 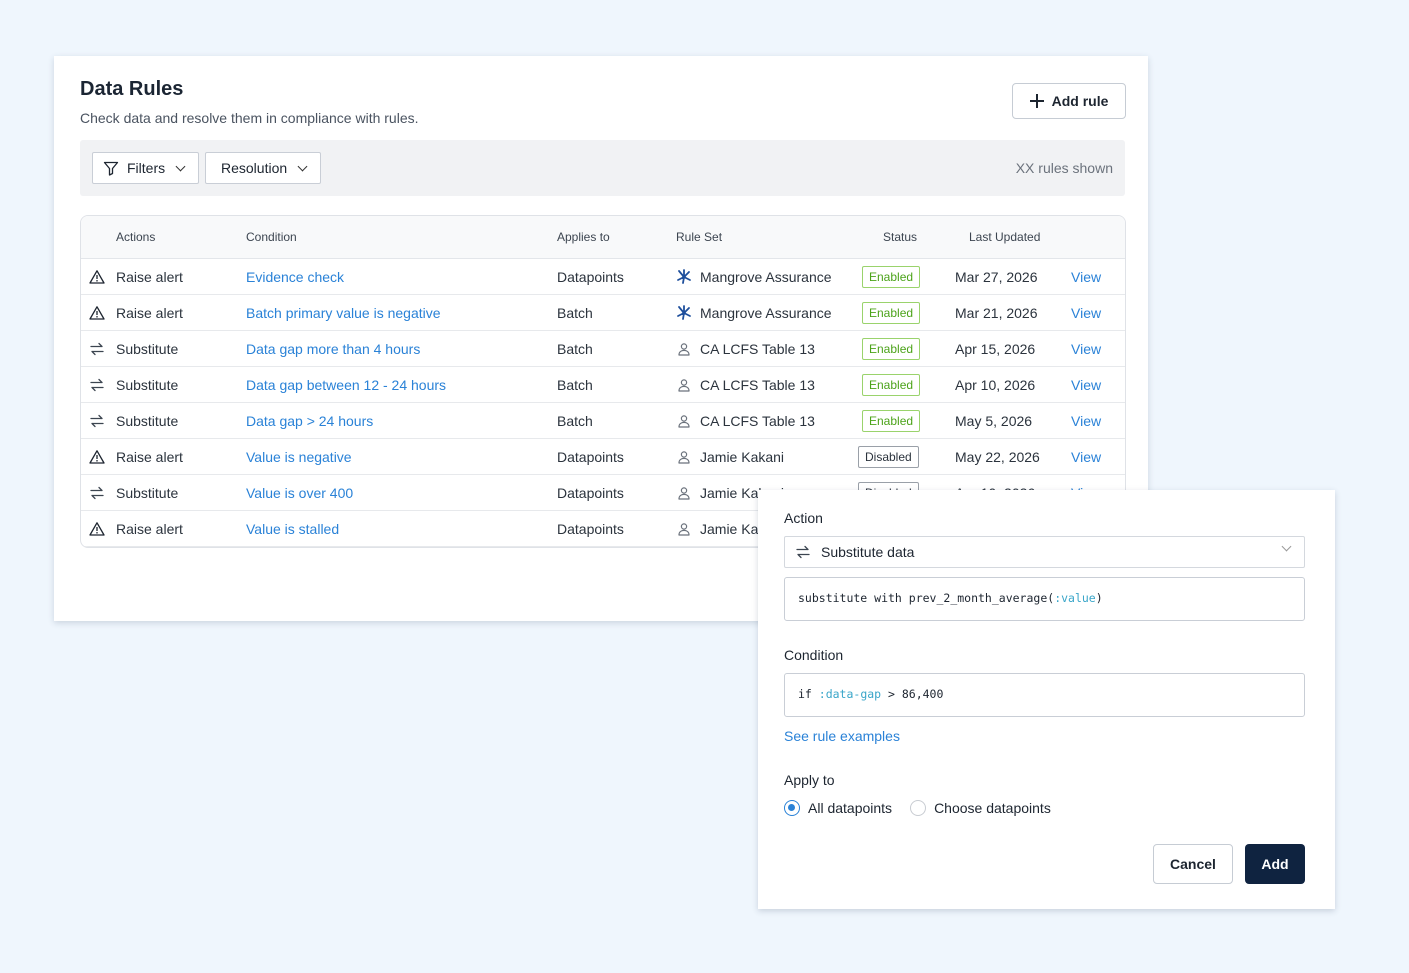 I want to click on radio-choose-datapoints-label: Choose datapoints, so click(x=992, y=808).